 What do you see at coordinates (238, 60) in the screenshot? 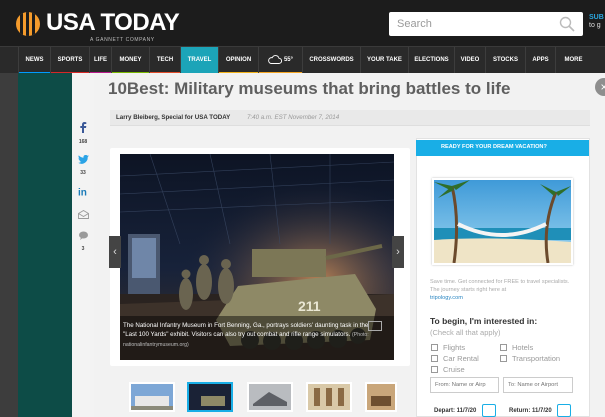
I see `nav-opinion: OPINION` at bounding box center [238, 60].